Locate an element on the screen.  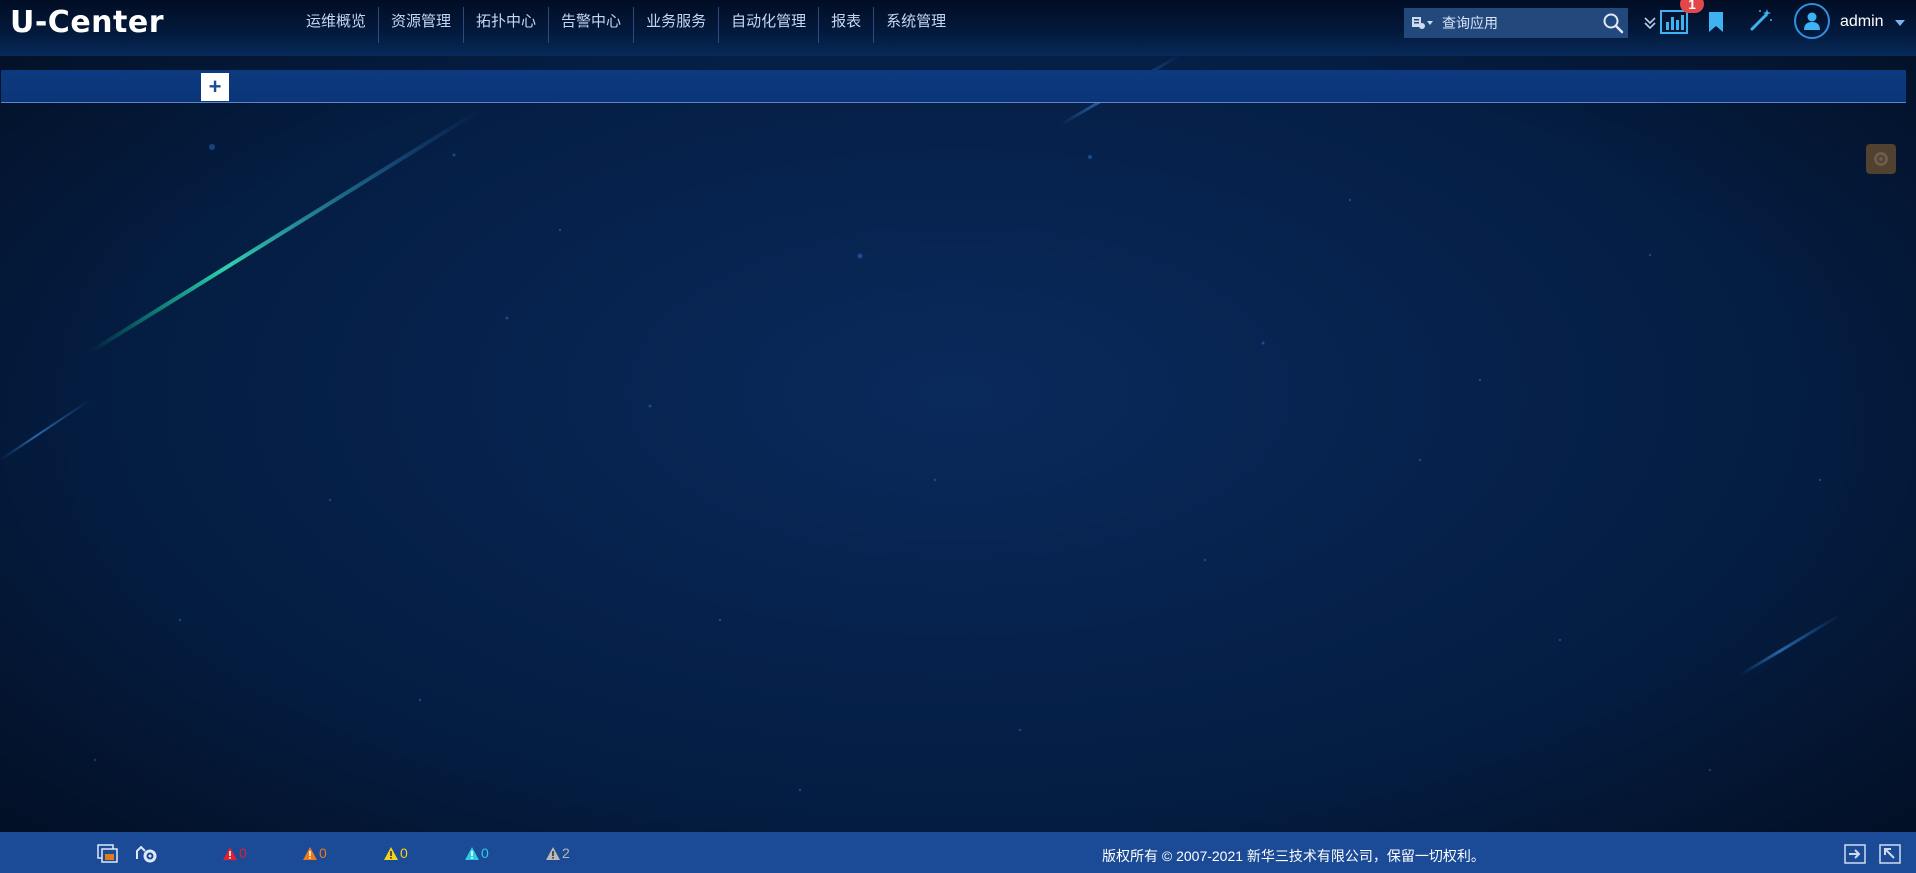
device-gear-icon is located at coordinates (146, 854).